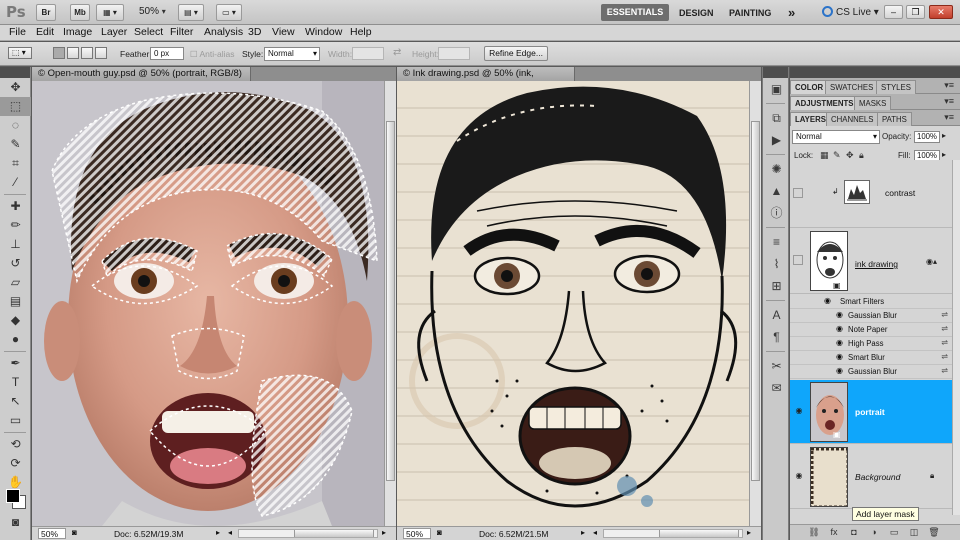 The image size is (960, 540). What do you see at coordinates (167, 53) in the screenshot?
I see `feather-input: 0 px` at bounding box center [167, 53].